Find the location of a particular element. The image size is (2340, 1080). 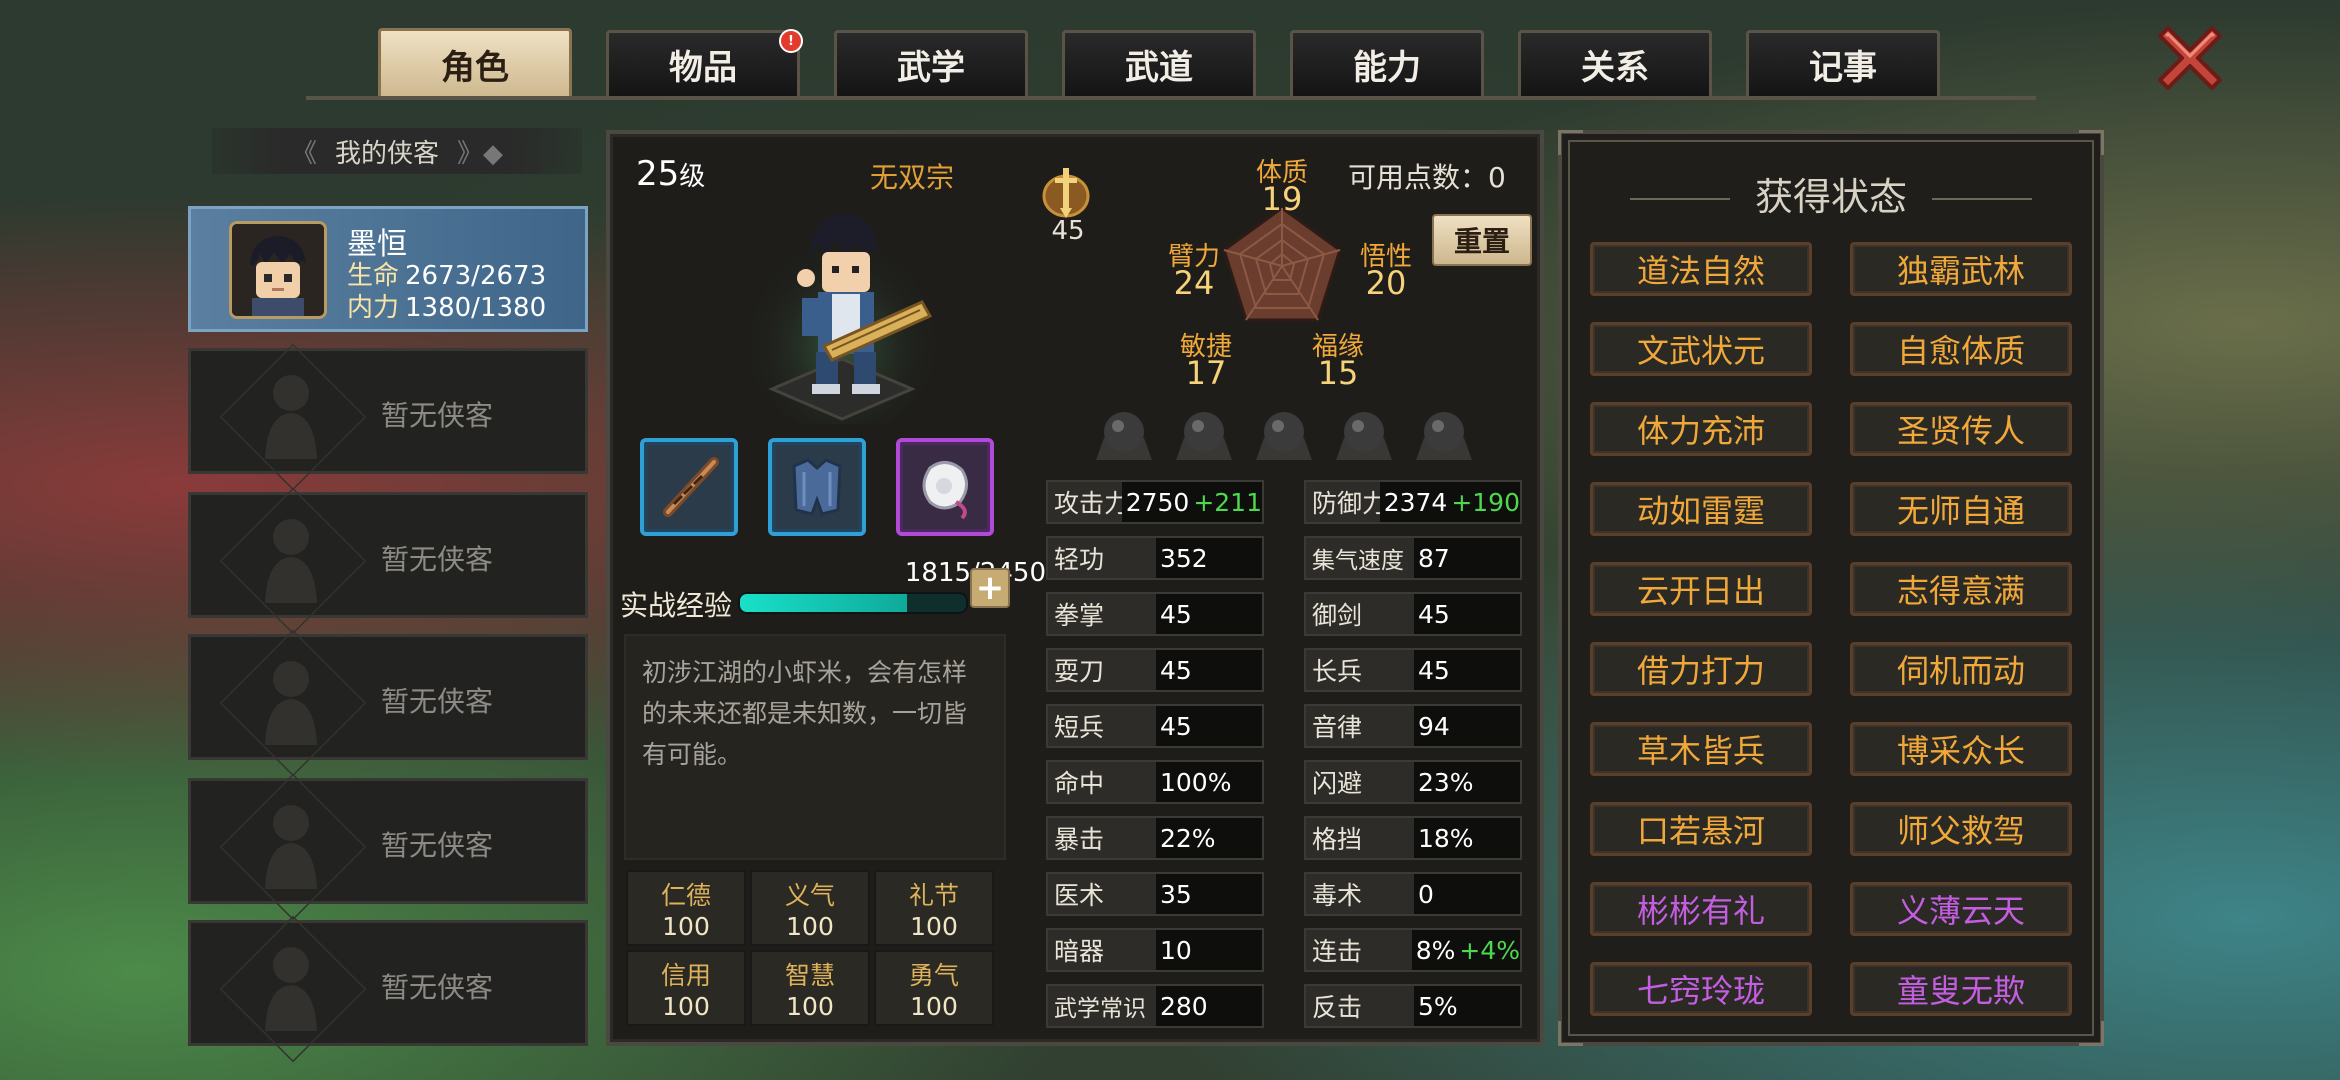

status-chip: 师父救驾 is located at coordinates (1961, 829).